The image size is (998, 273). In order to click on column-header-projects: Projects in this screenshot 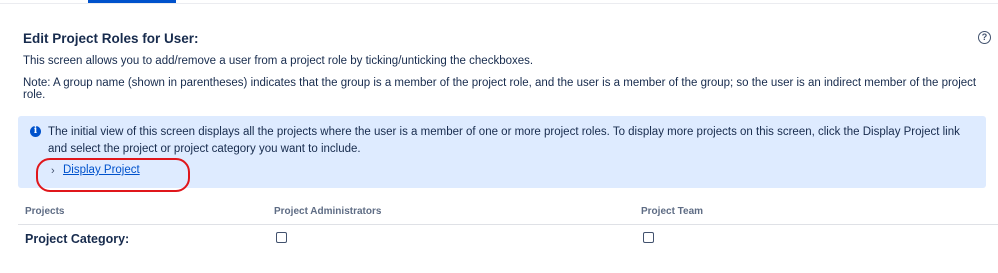, I will do `click(45, 211)`.